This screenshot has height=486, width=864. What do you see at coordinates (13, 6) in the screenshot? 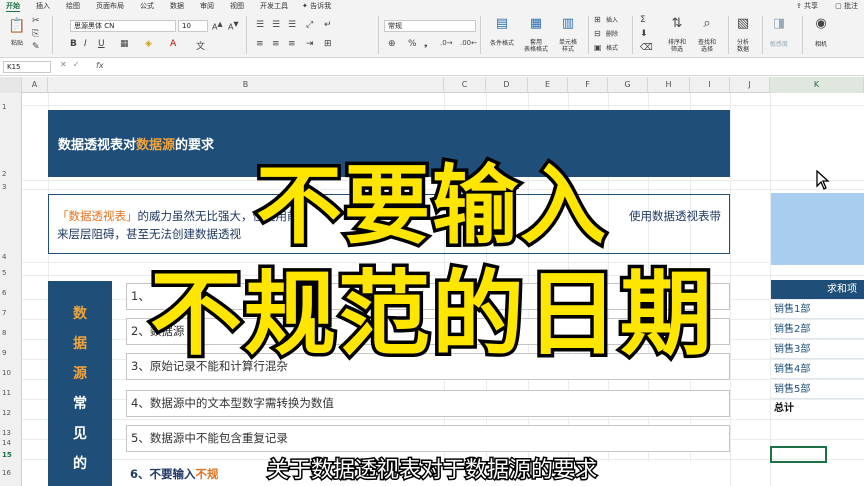
I see `tab-home: 开始` at bounding box center [13, 6].